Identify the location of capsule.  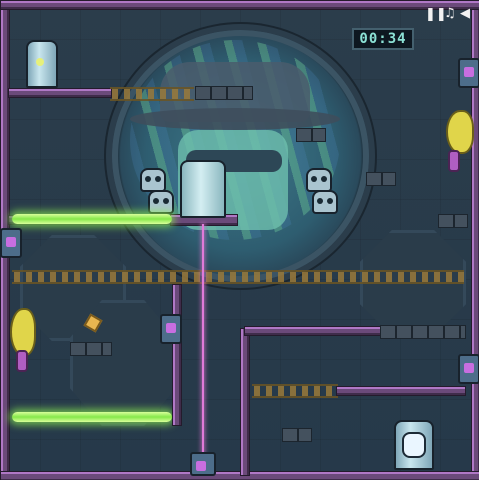
(203, 189).